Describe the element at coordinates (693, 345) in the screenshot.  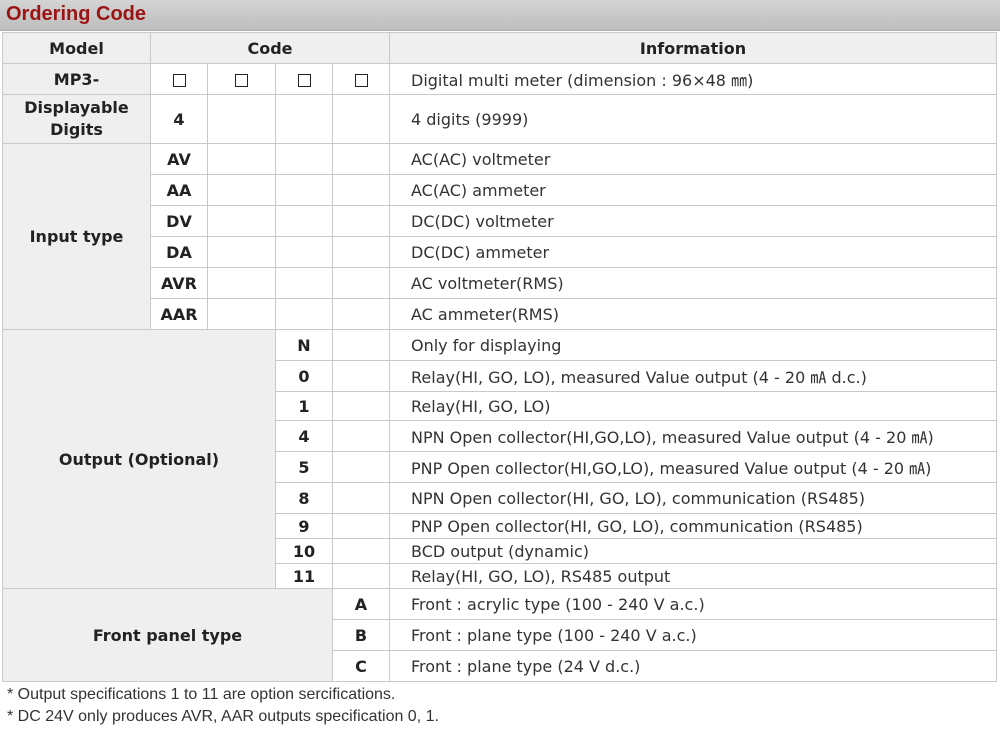
I see `output-info: Only for displaying` at that location.